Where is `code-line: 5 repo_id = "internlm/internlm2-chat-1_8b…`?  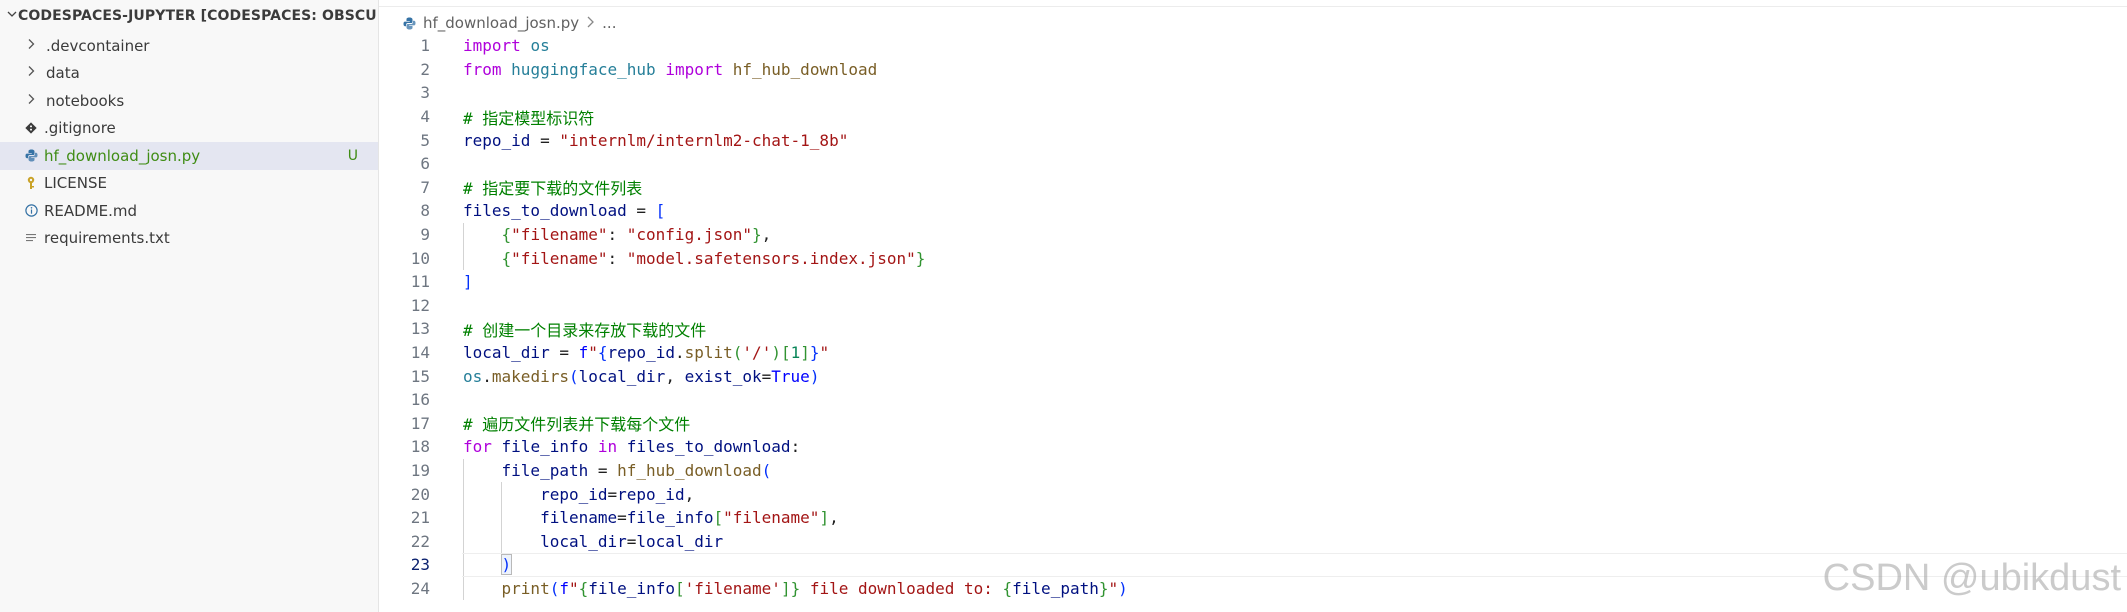 code-line: 5 repo_id = "internlm/internlm2-chat-1_8b… is located at coordinates (1253, 140).